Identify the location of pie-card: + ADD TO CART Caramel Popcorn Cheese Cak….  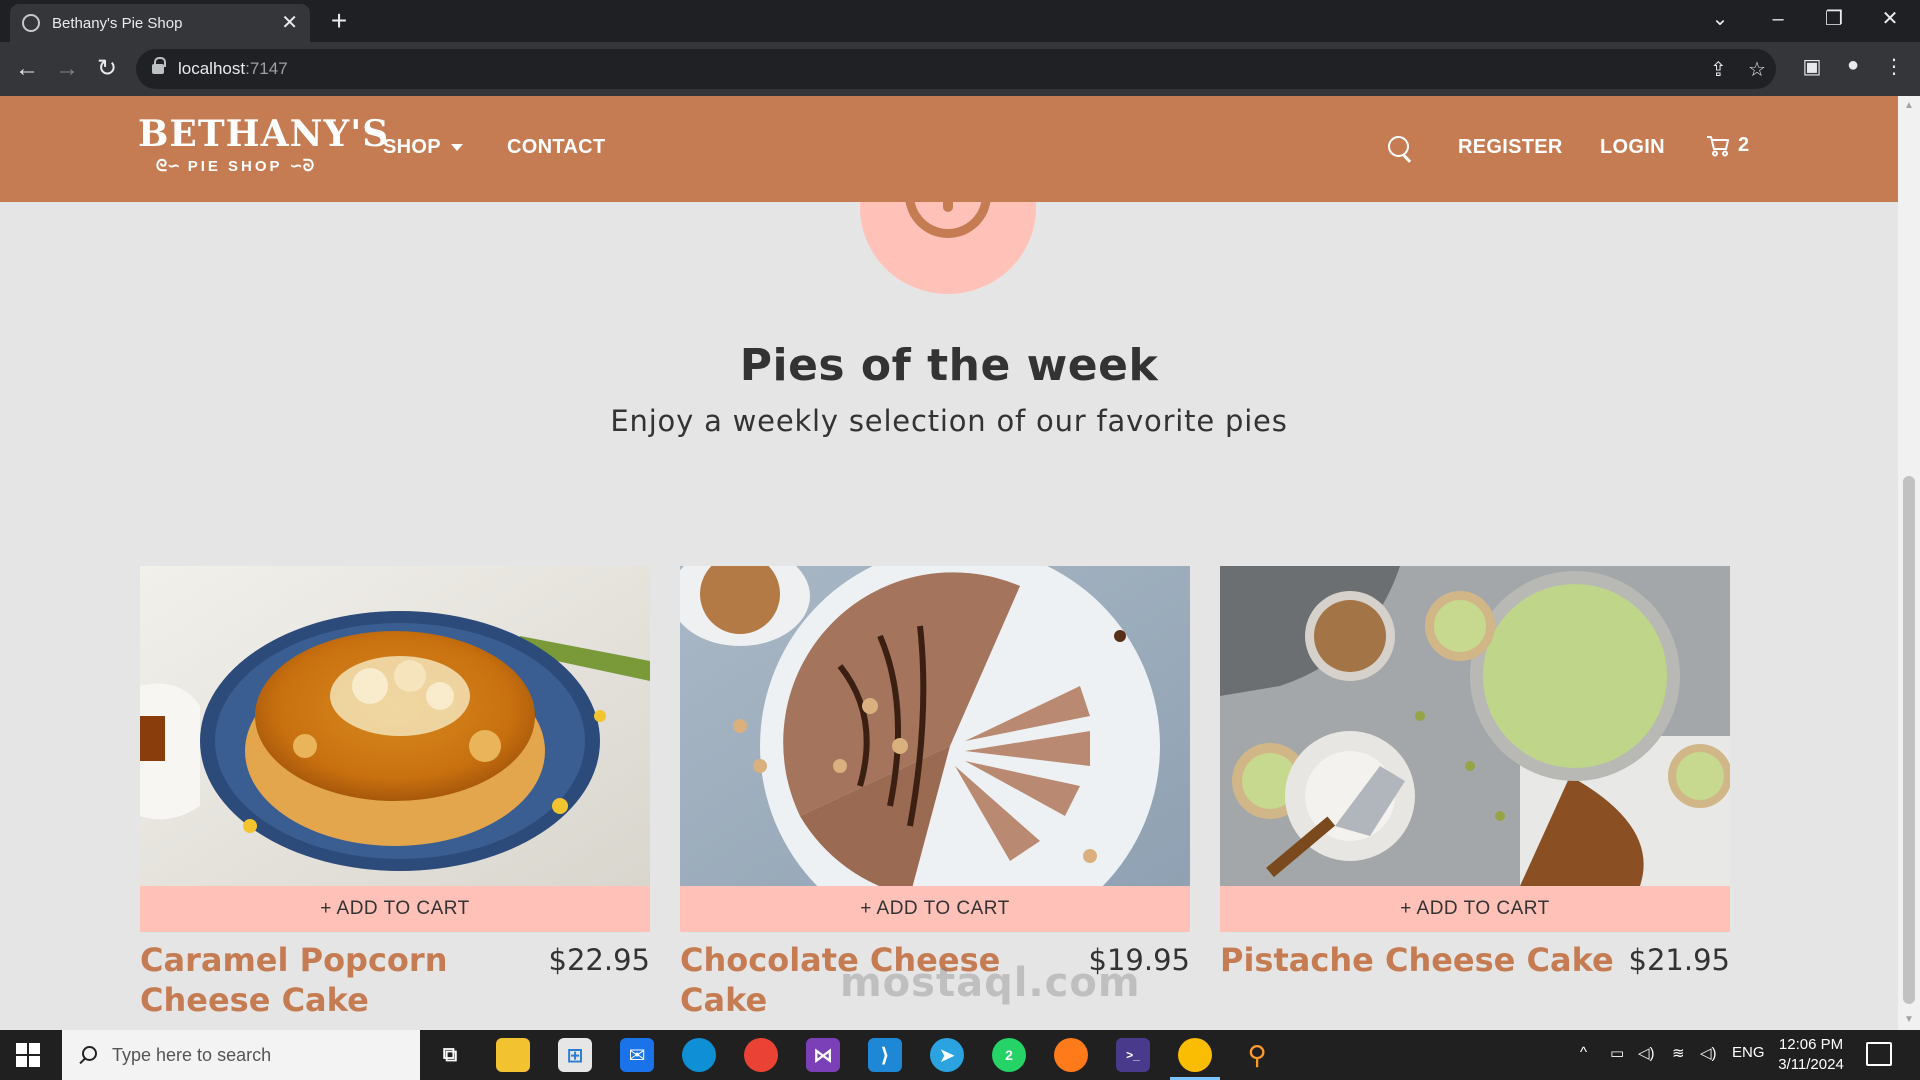
(395, 793).